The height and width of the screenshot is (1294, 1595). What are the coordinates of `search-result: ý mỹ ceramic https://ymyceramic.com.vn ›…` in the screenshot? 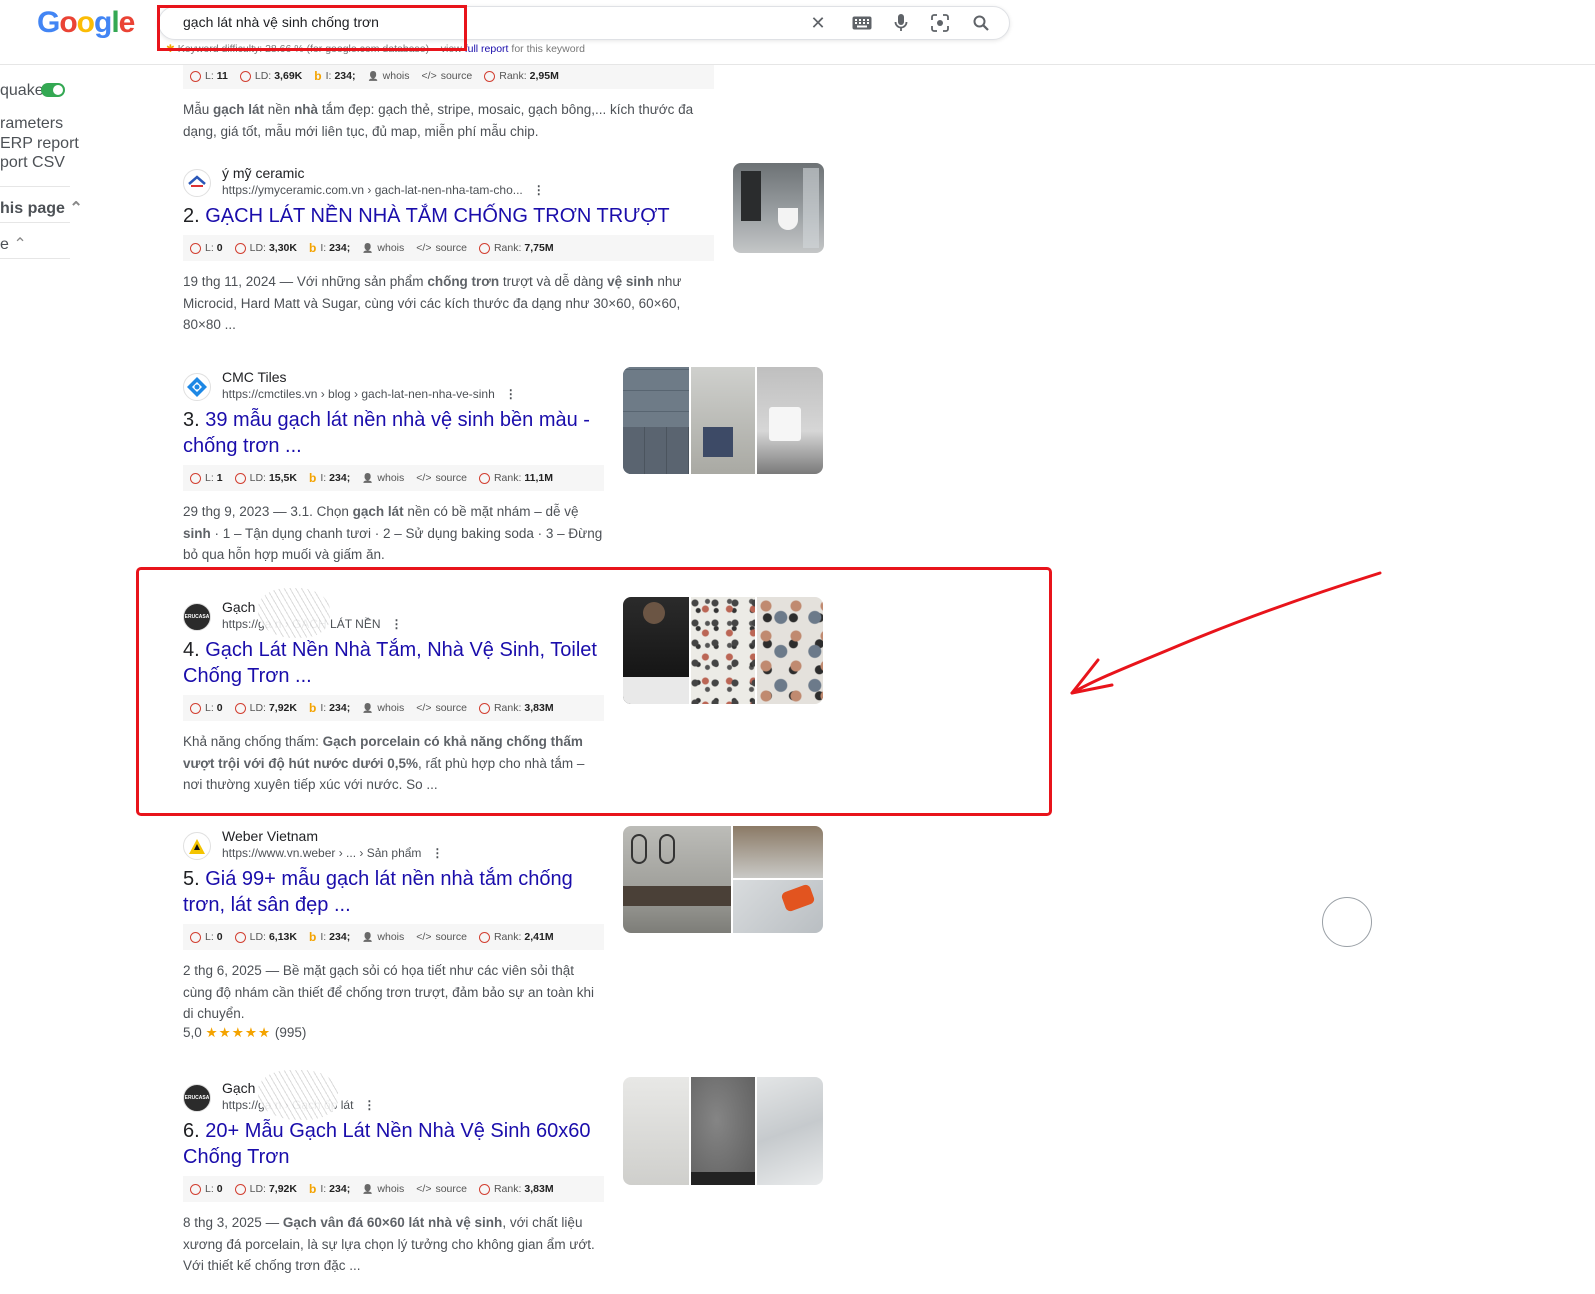 It's located at (448, 250).